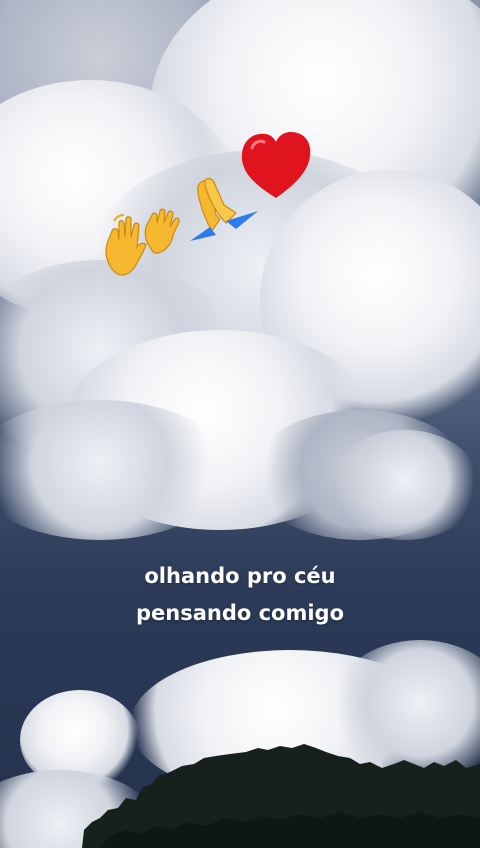  I want to click on caption-line-1: olhando pro céu, so click(240, 576).